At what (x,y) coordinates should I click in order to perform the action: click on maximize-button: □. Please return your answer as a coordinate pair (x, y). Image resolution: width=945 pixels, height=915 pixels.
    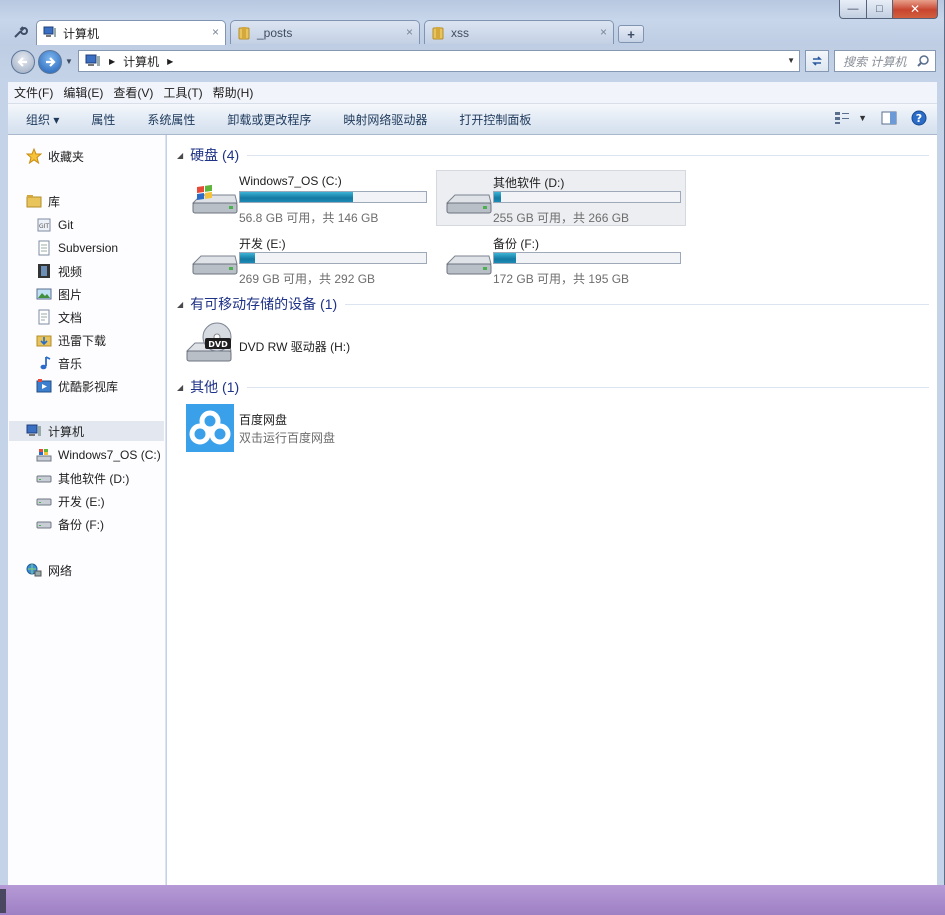
    Looking at the image, I should click on (880, 9).